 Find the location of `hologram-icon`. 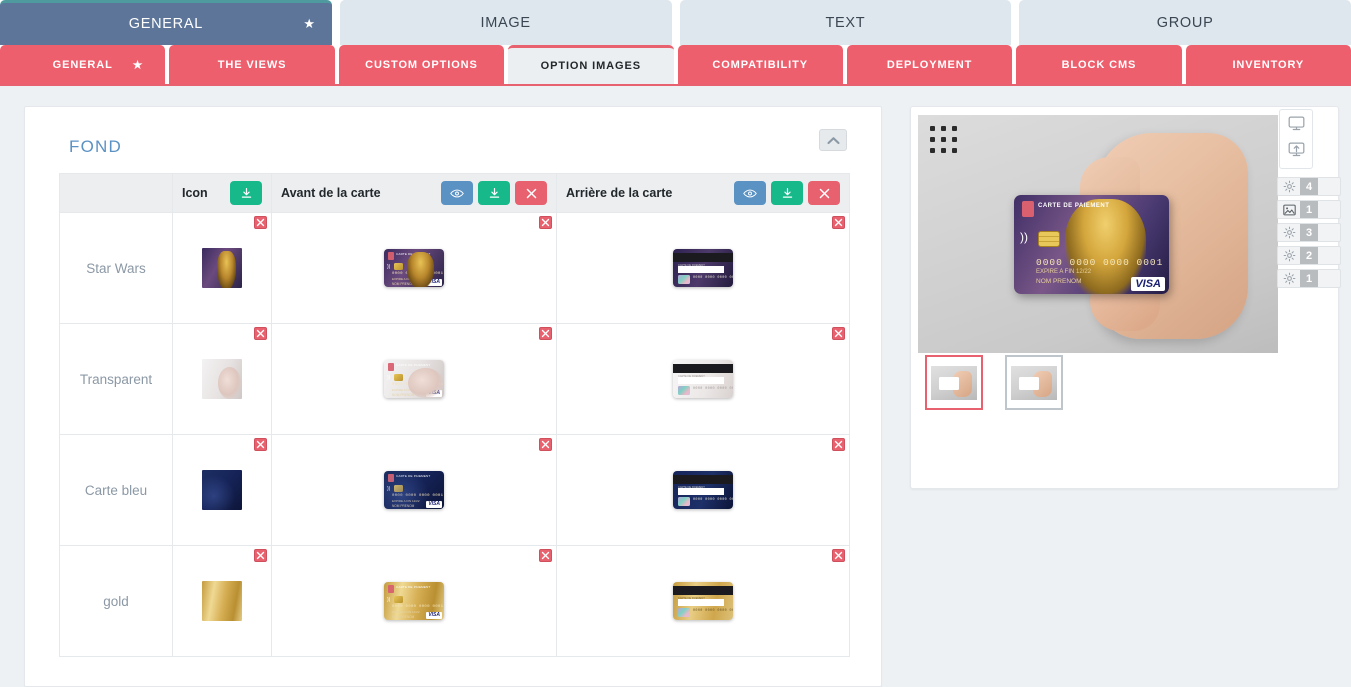

hologram-icon is located at coordinates (684, 279).